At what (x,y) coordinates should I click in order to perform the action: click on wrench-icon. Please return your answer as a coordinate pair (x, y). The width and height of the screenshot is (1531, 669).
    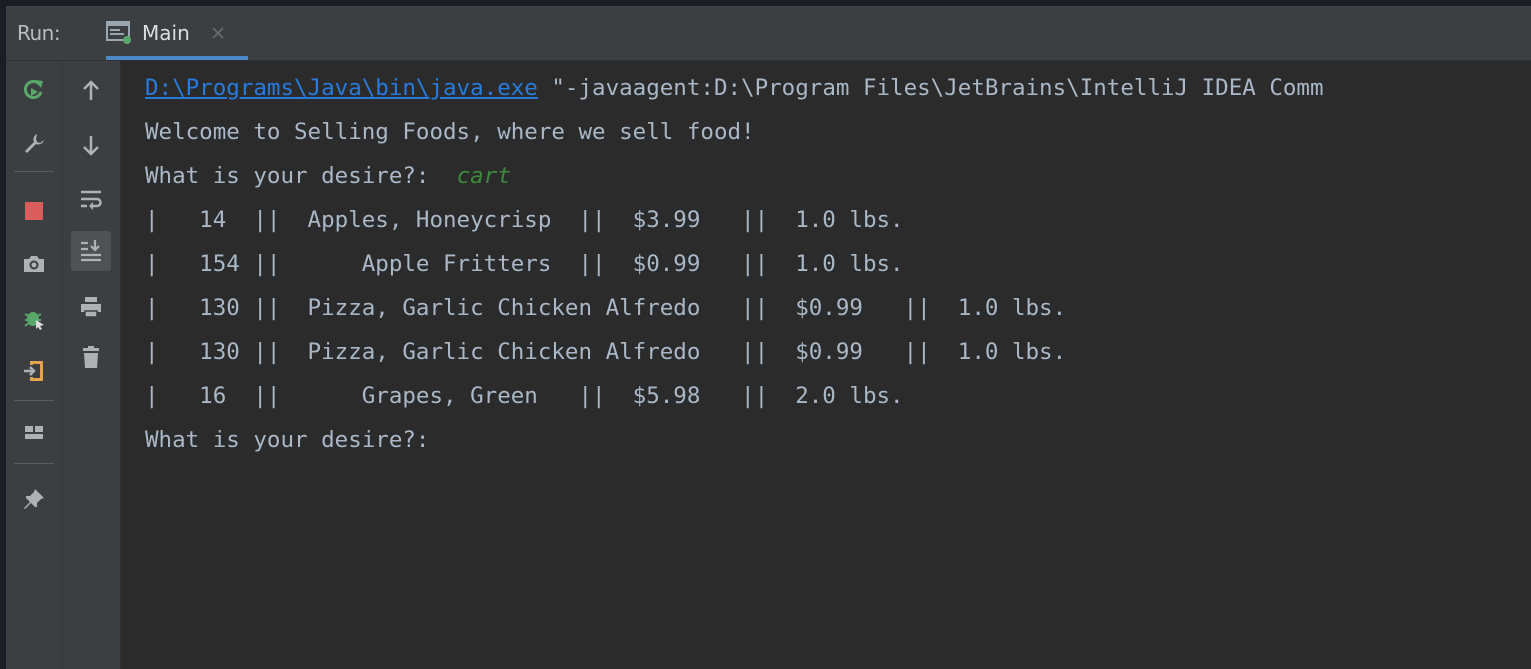
    Looking at the image, I should click on (34, 143).